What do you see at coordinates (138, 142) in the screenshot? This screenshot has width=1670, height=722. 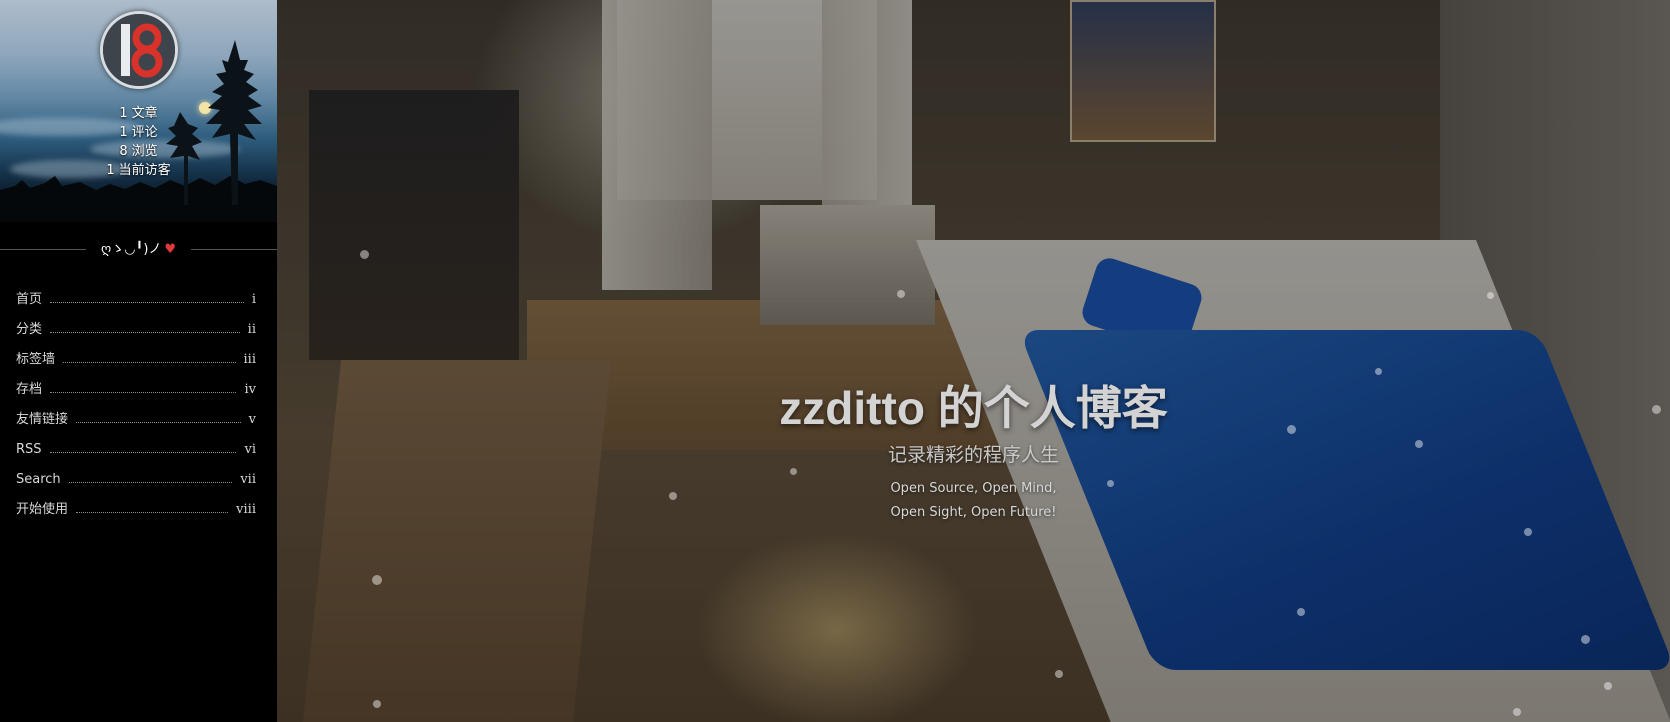 I see `site-stats: 1 文章 1 评论 8 浏览 1 当前访客` at bounding box center [138, 142].